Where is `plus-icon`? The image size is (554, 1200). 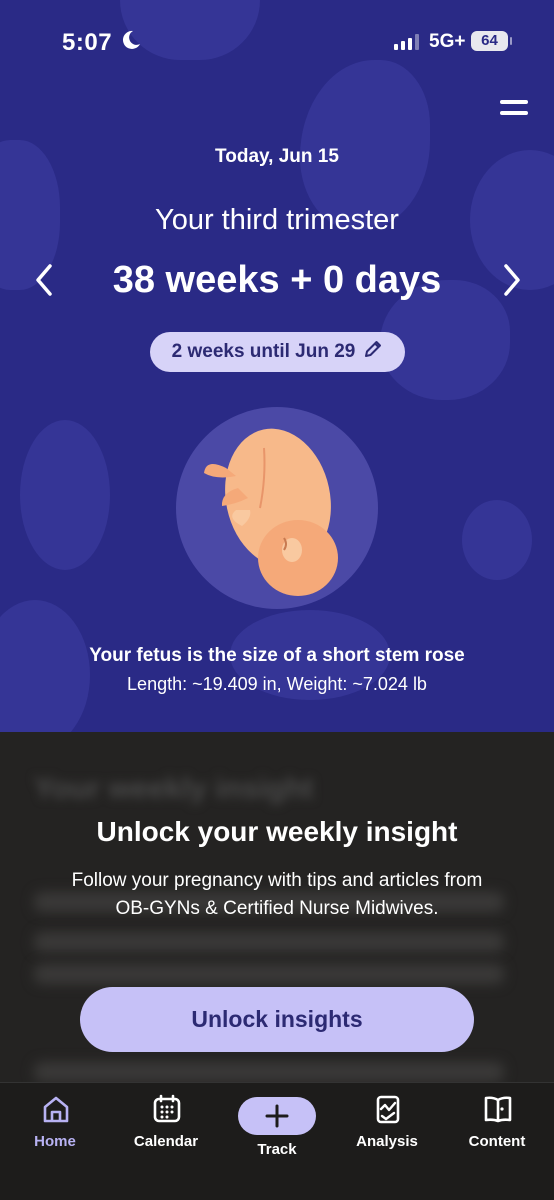
plus-icon is located at coordinates (277, 1116).